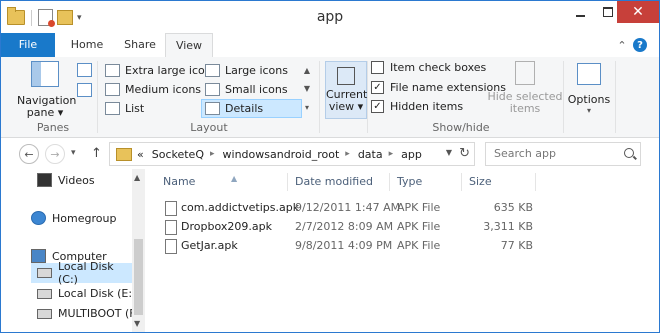 This screenshot has width=660, height=333. What do you see at coordinates (286, 154) in the screenshot?
I see `breadcrumb-item: windowsandroid_root ▸` at bounding box center [286, 154].